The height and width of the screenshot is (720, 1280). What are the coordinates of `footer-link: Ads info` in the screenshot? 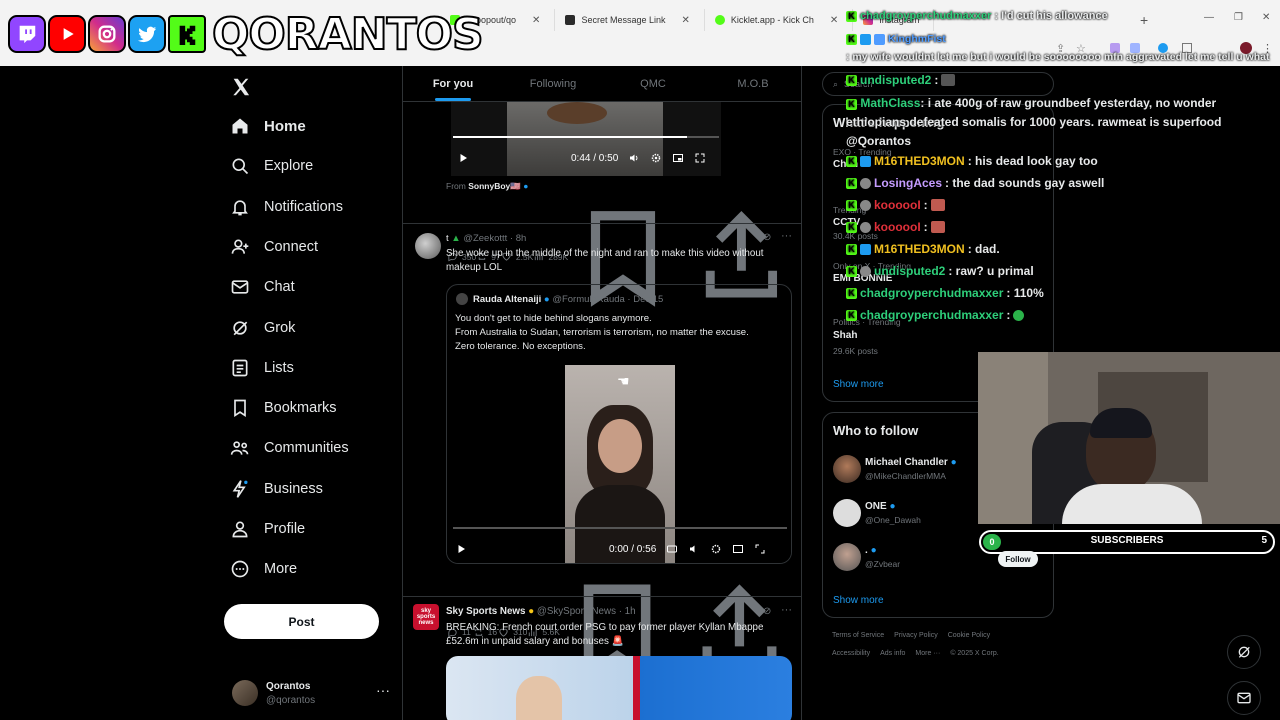 It's located at (892, 653).